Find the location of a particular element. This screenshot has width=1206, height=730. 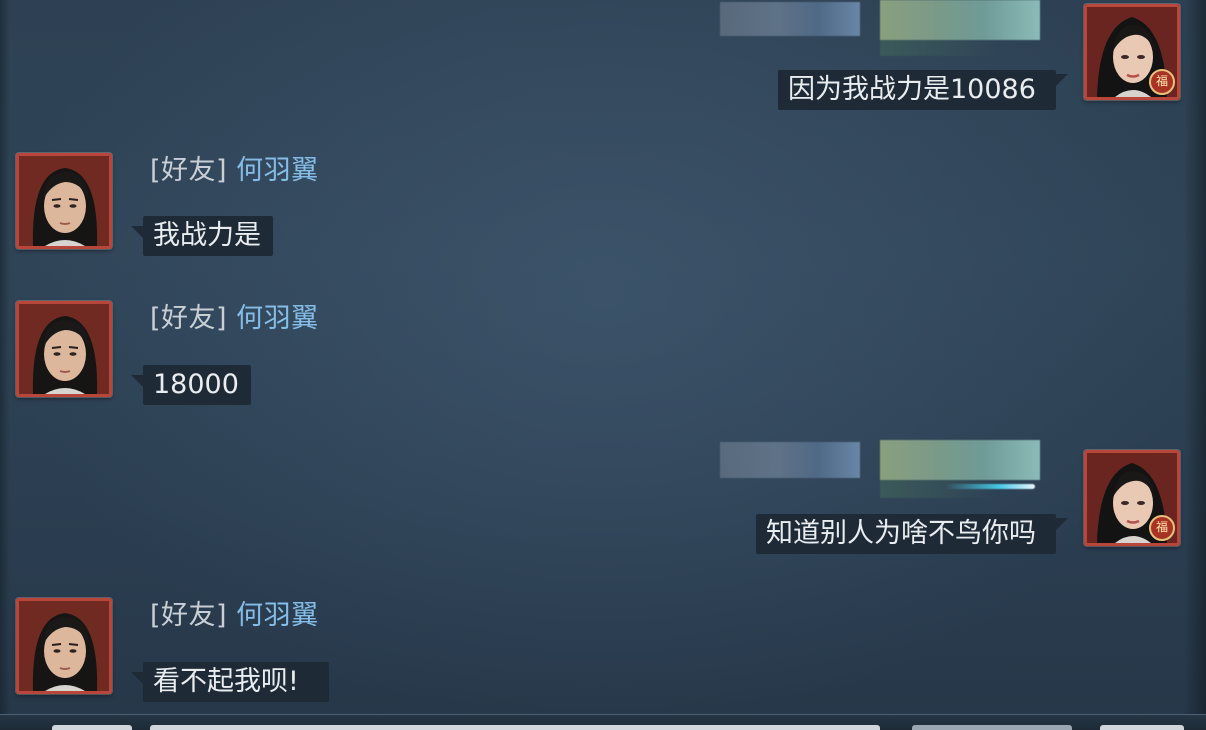

message-text: 我战力是 is located at coordinates (207, 235).